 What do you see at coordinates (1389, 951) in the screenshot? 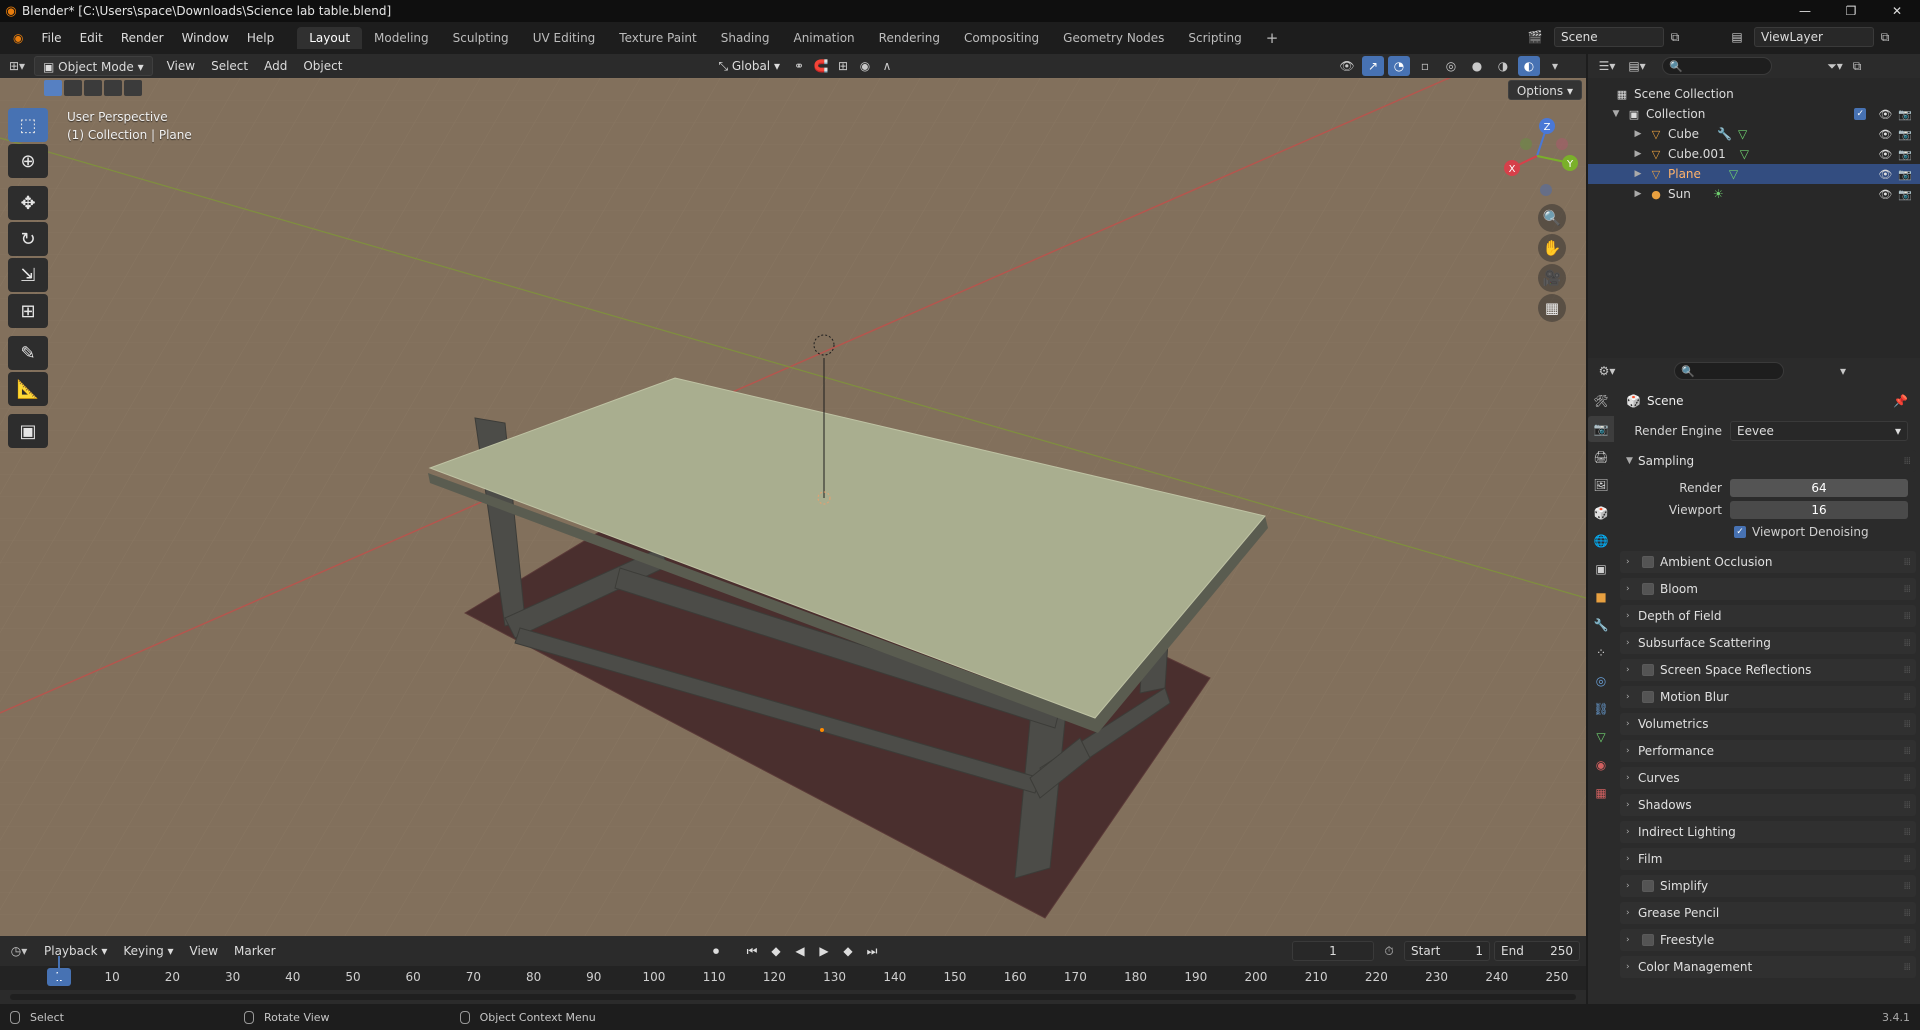
I see `stopwatch-icon: ⏱` at bounding box center [1389, 951].